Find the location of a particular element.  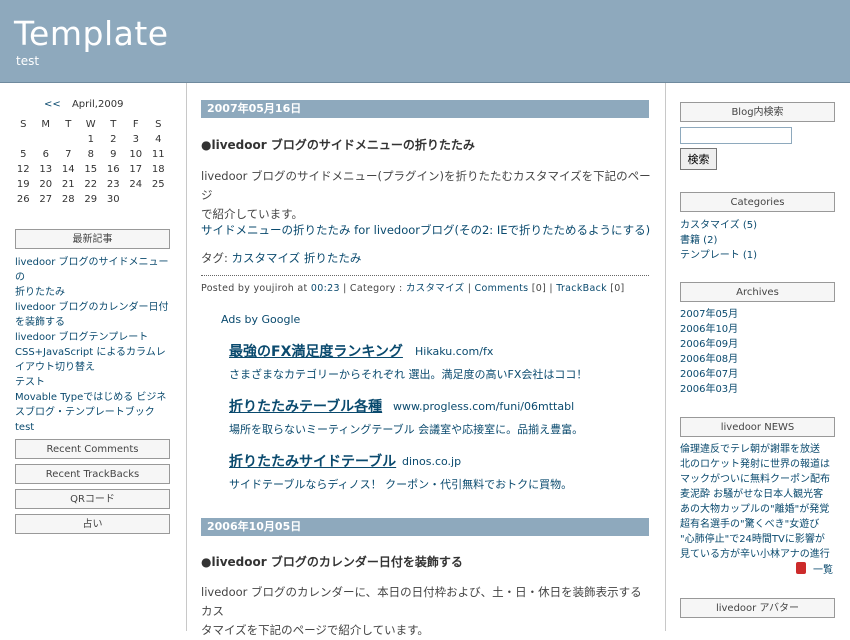

ad-title: 折りたたみテーブル各種 is located at coordinates (305, 406).